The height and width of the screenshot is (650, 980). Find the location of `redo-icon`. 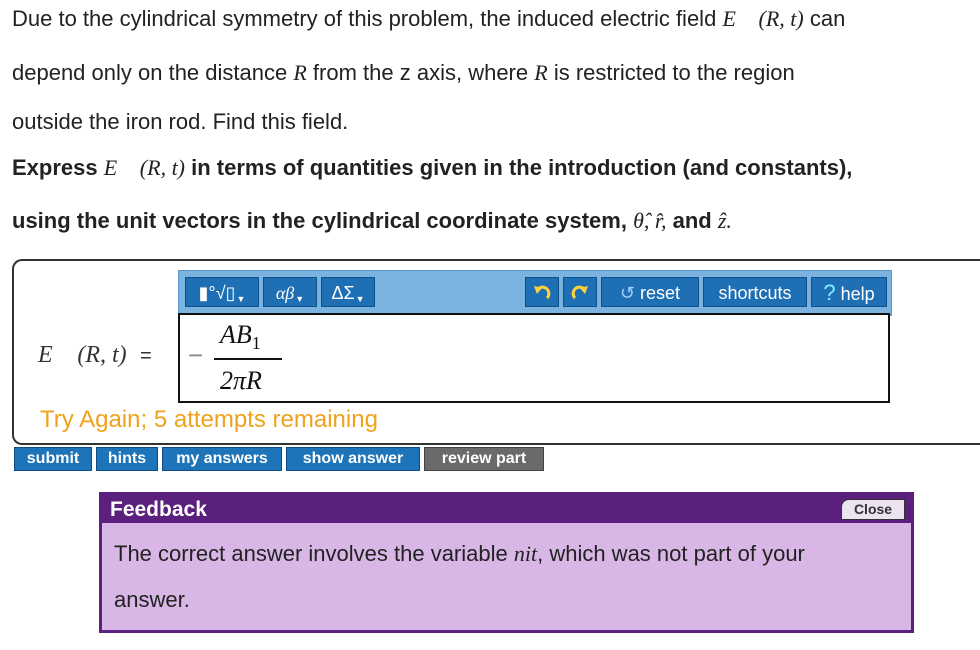

redo-icon is located at coordinates (579, 292).